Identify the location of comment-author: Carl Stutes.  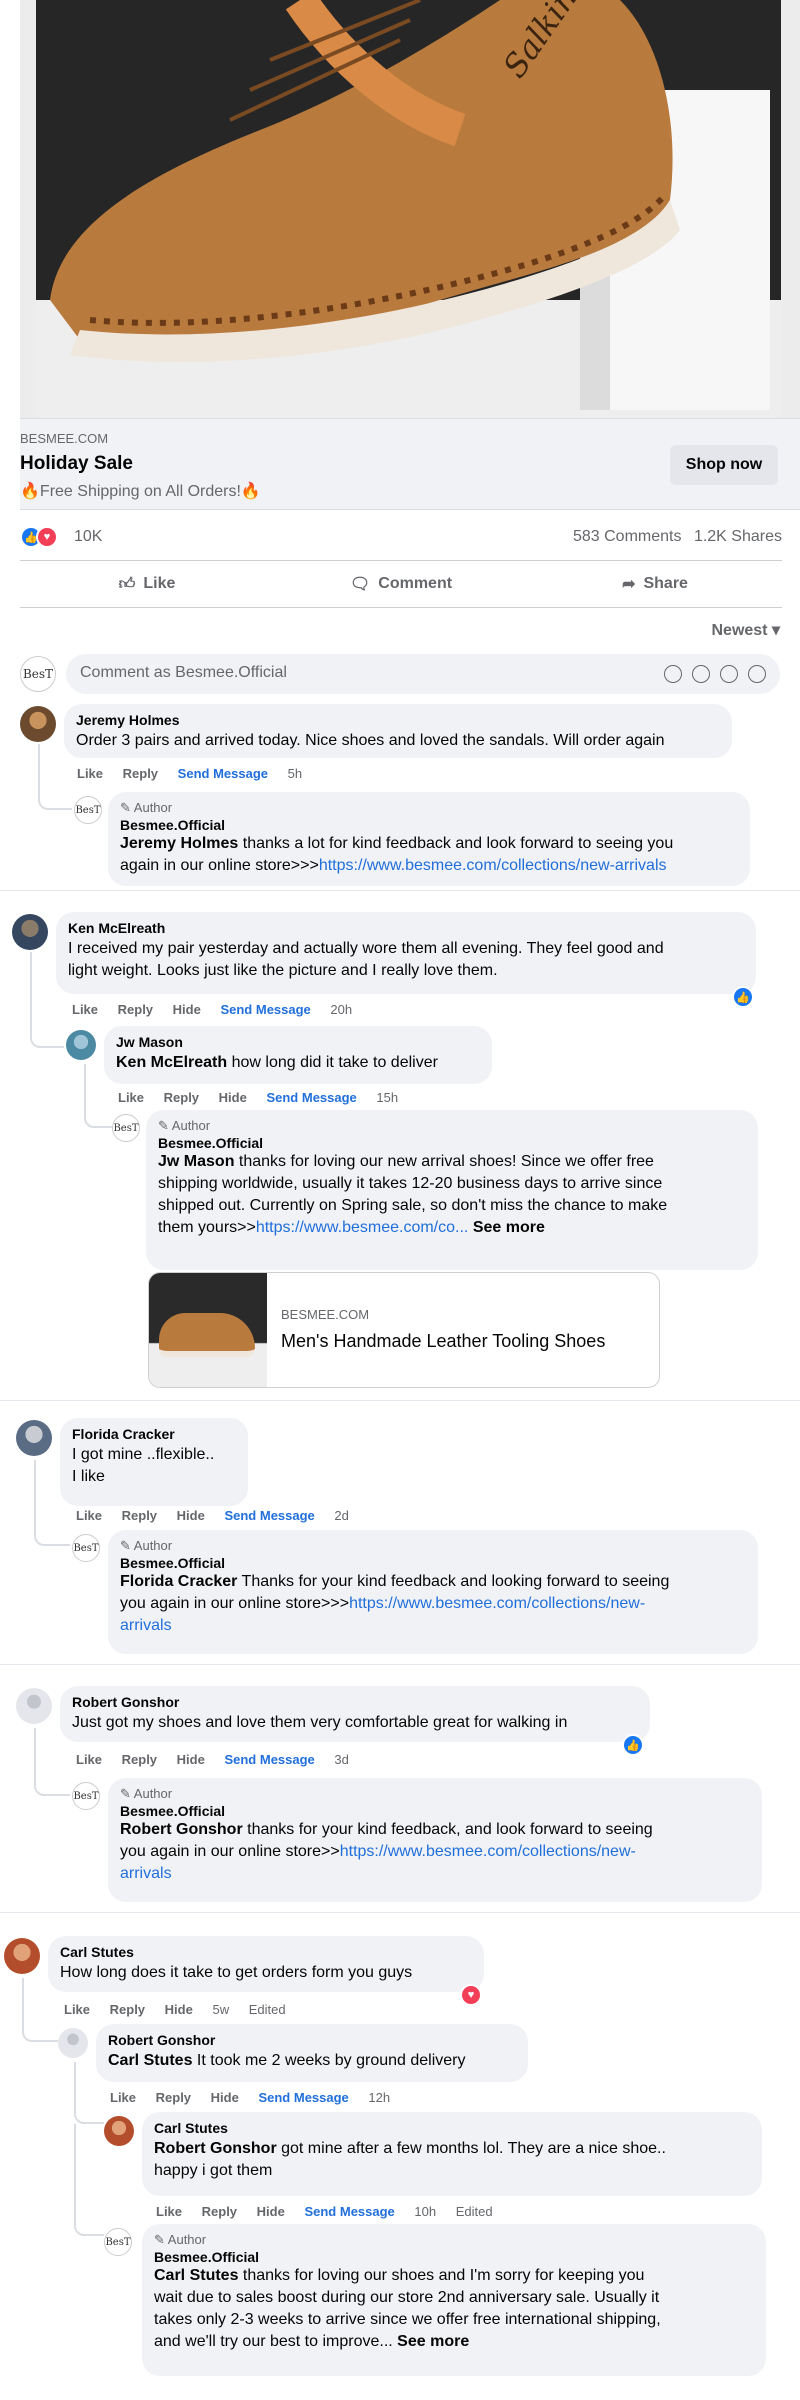
(266, 1952).